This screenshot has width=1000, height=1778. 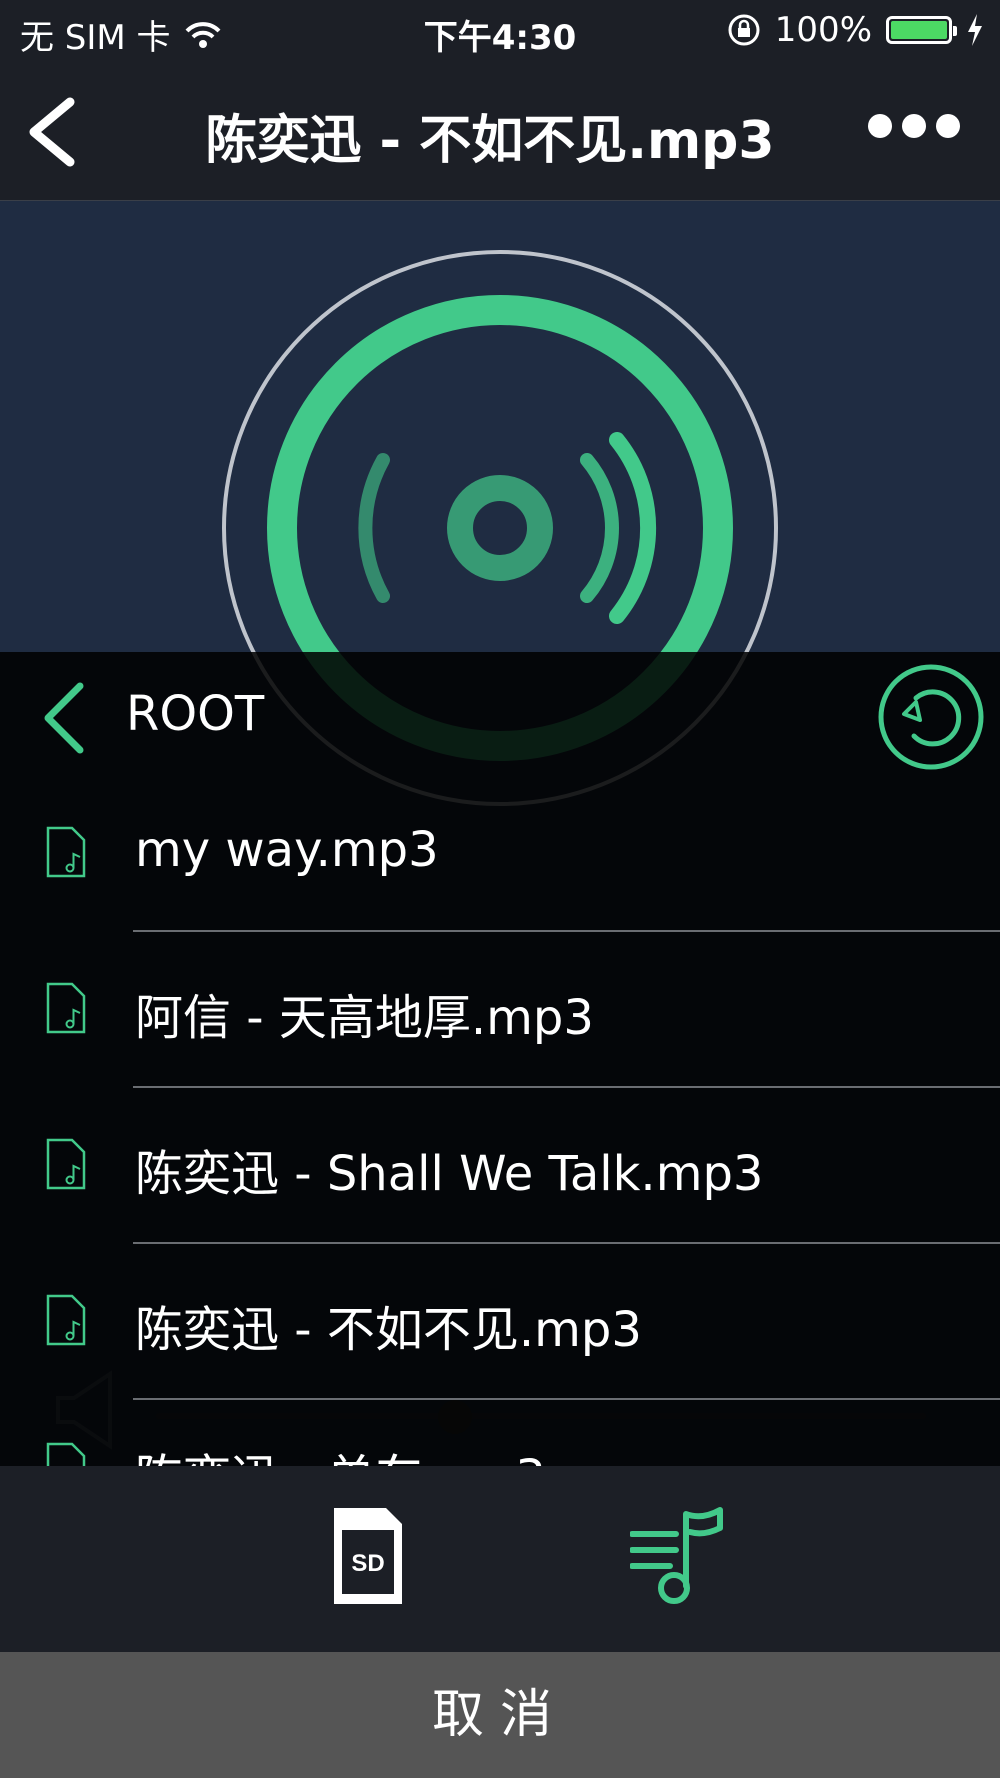 What do you see at coordinates (367, 1563) in the screenshot?
I see `sd-label: SD` at bounding box center [367, 1563].